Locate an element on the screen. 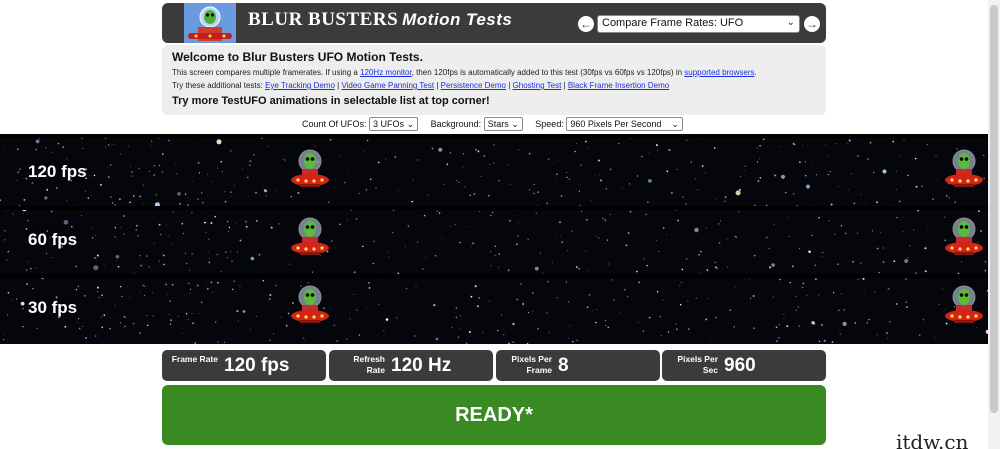 The image size is (1000, 449). lane-30fps: 30 fps is located at coordinates (500, 309).